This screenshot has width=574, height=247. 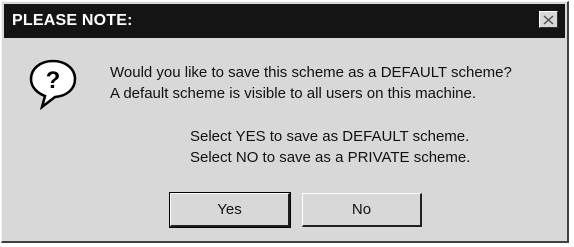 What do you see at coordinates (362, 210) in the screenshot?
I see `no-button: No` at bounding box center [362, 210].